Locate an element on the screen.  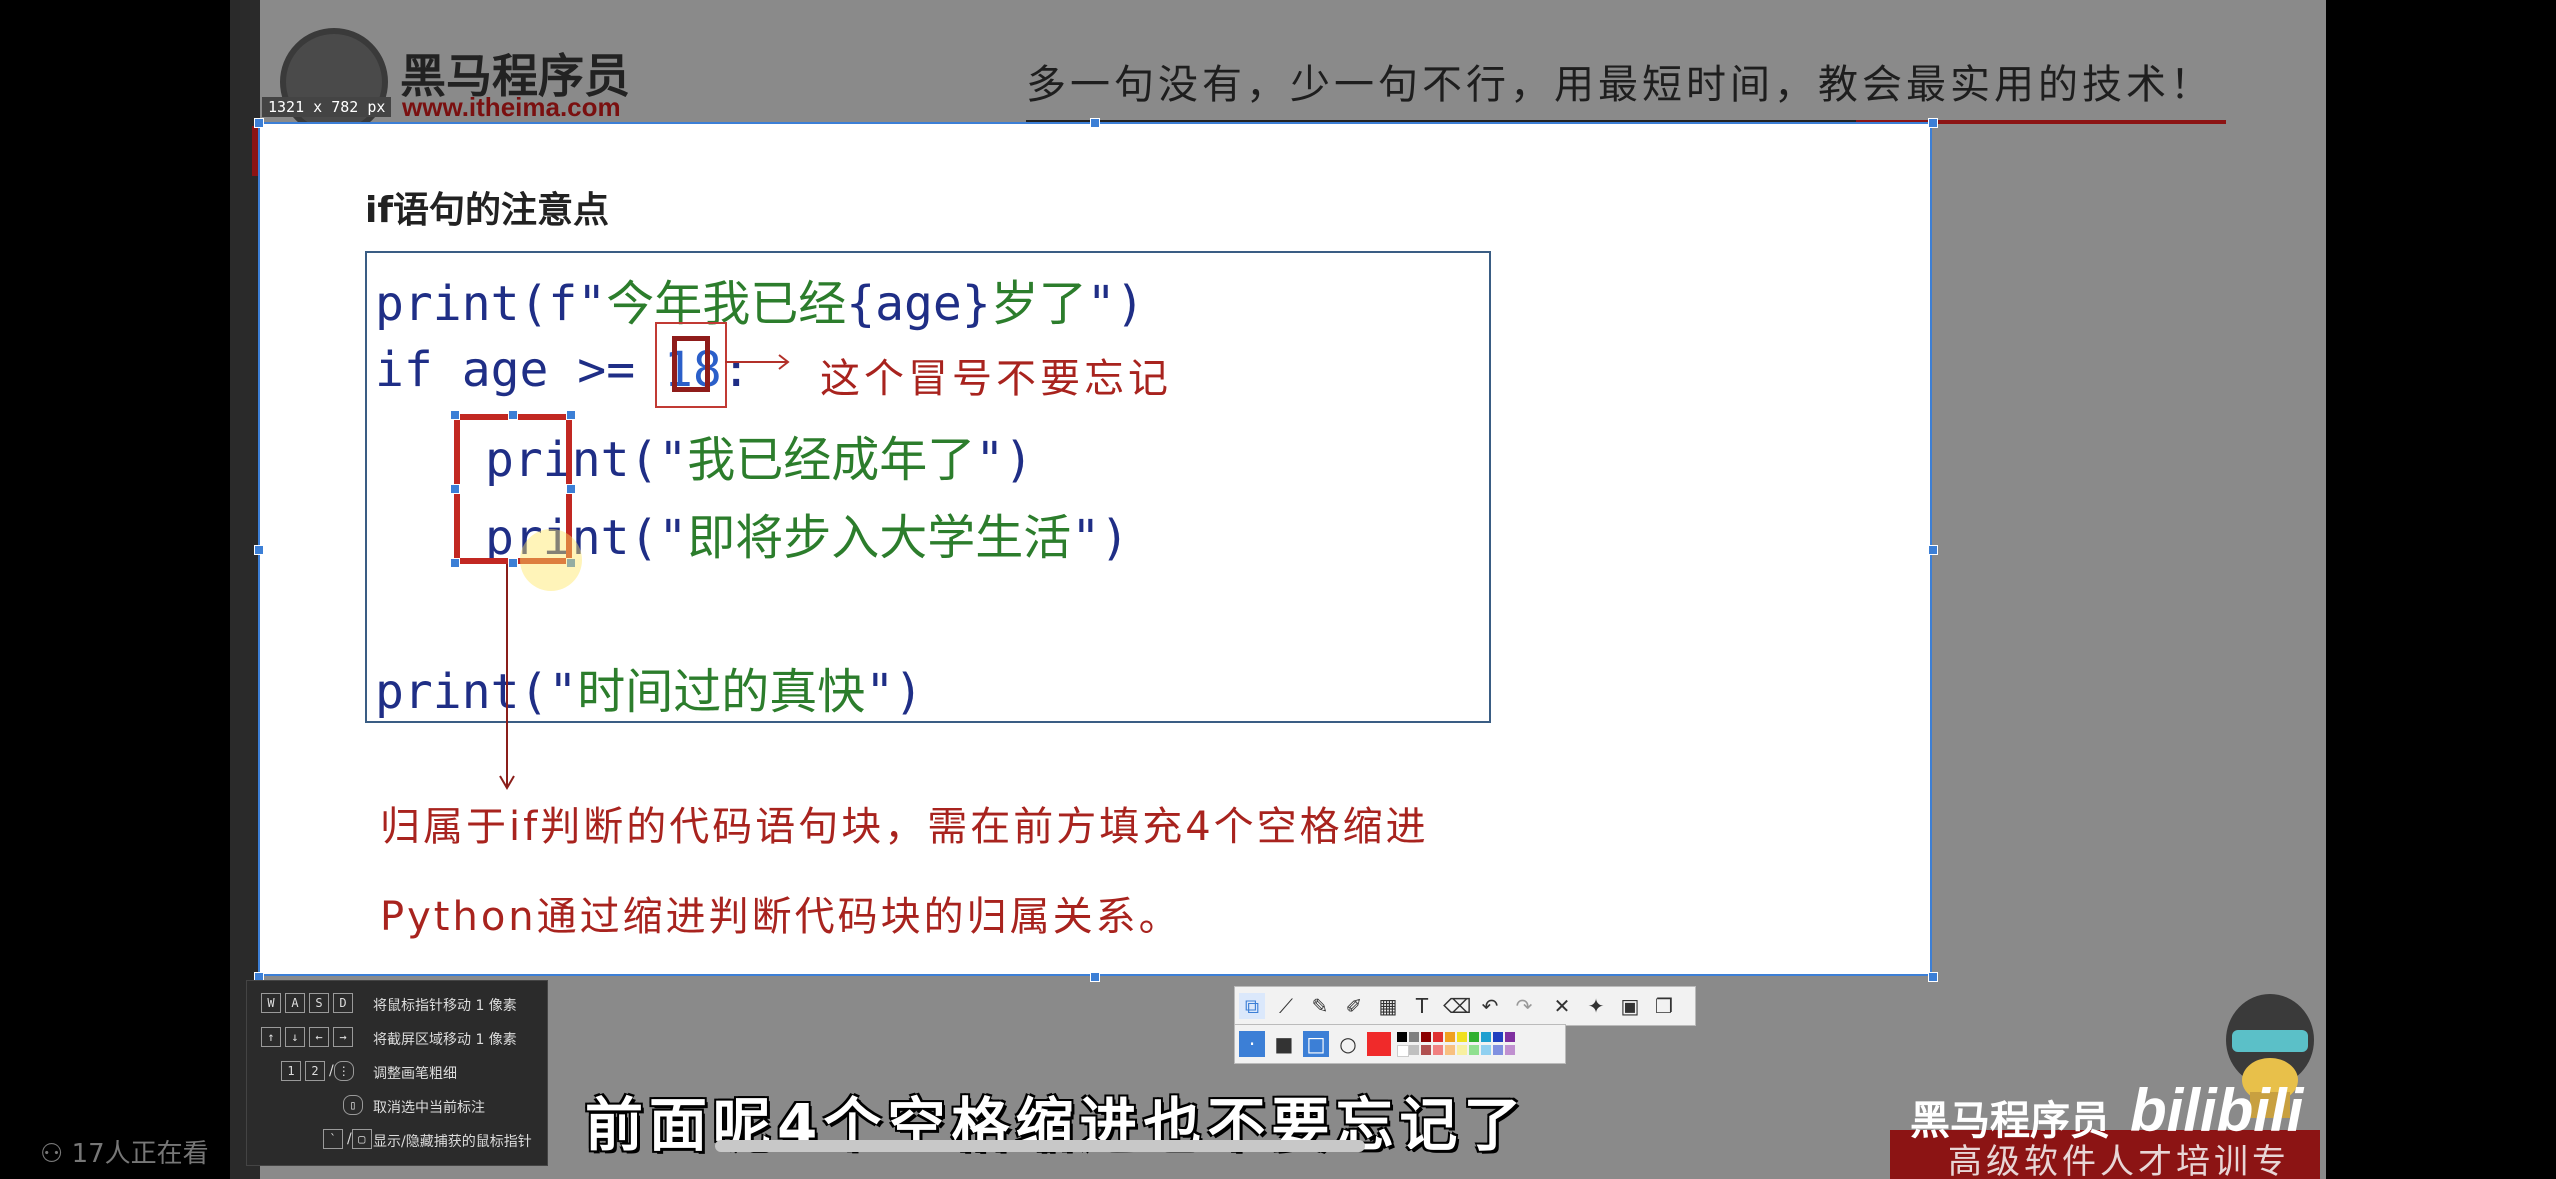
line-icon: ⟋ is located at coordinates (1286, 1006).